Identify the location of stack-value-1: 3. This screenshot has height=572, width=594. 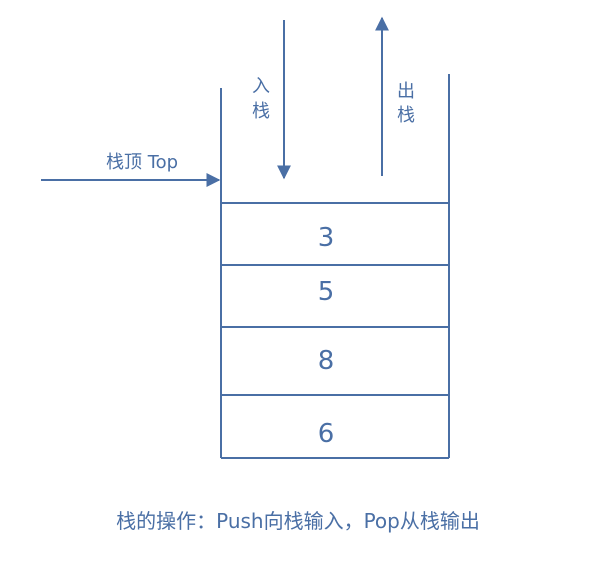
(326, 238).